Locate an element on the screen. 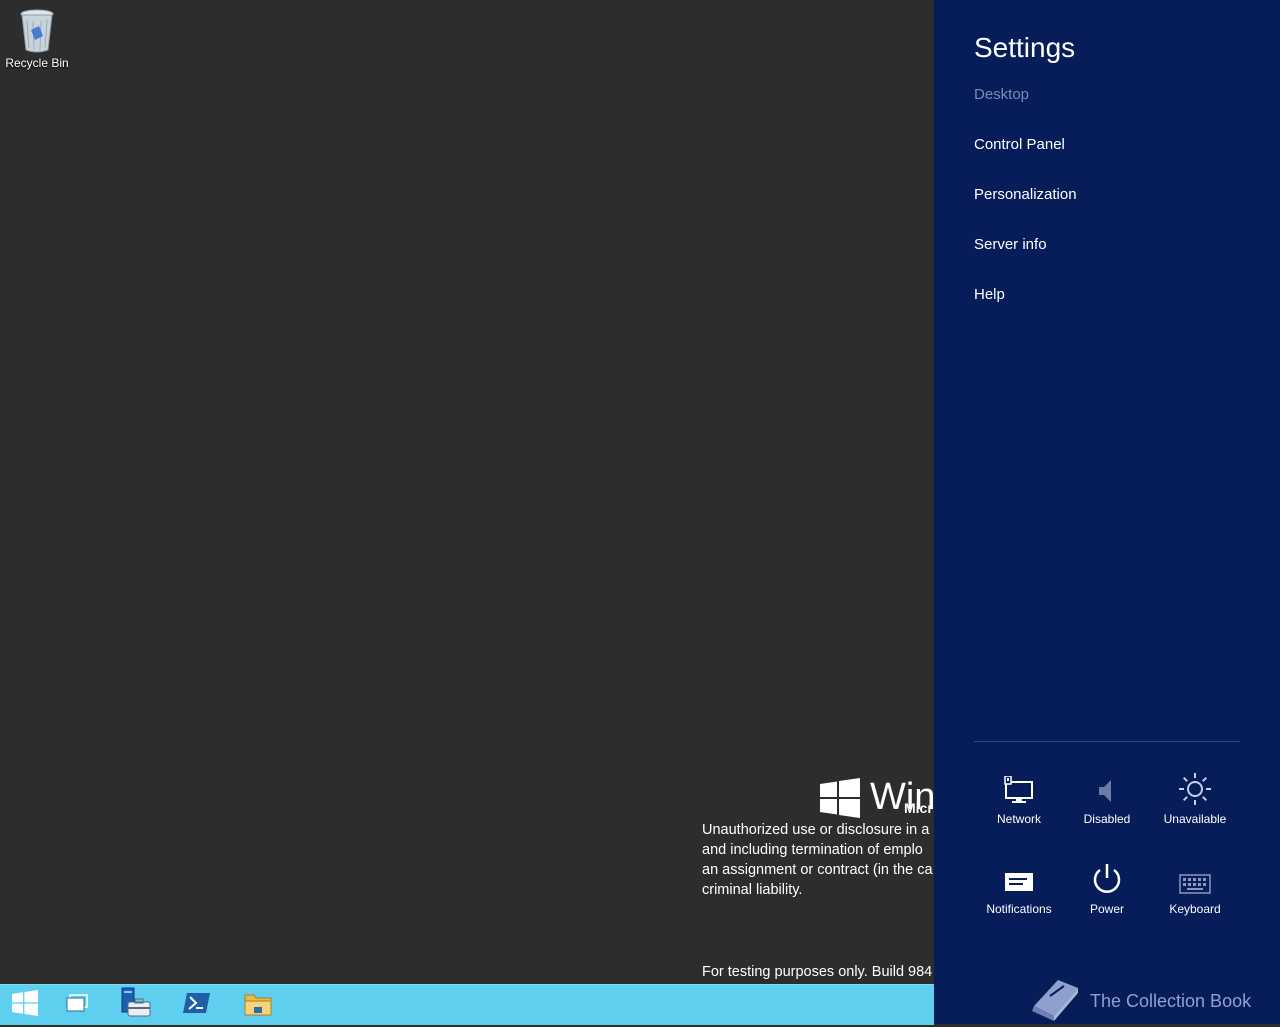  legal-line: and including termination of emplo is located at coordinates (812, 850).